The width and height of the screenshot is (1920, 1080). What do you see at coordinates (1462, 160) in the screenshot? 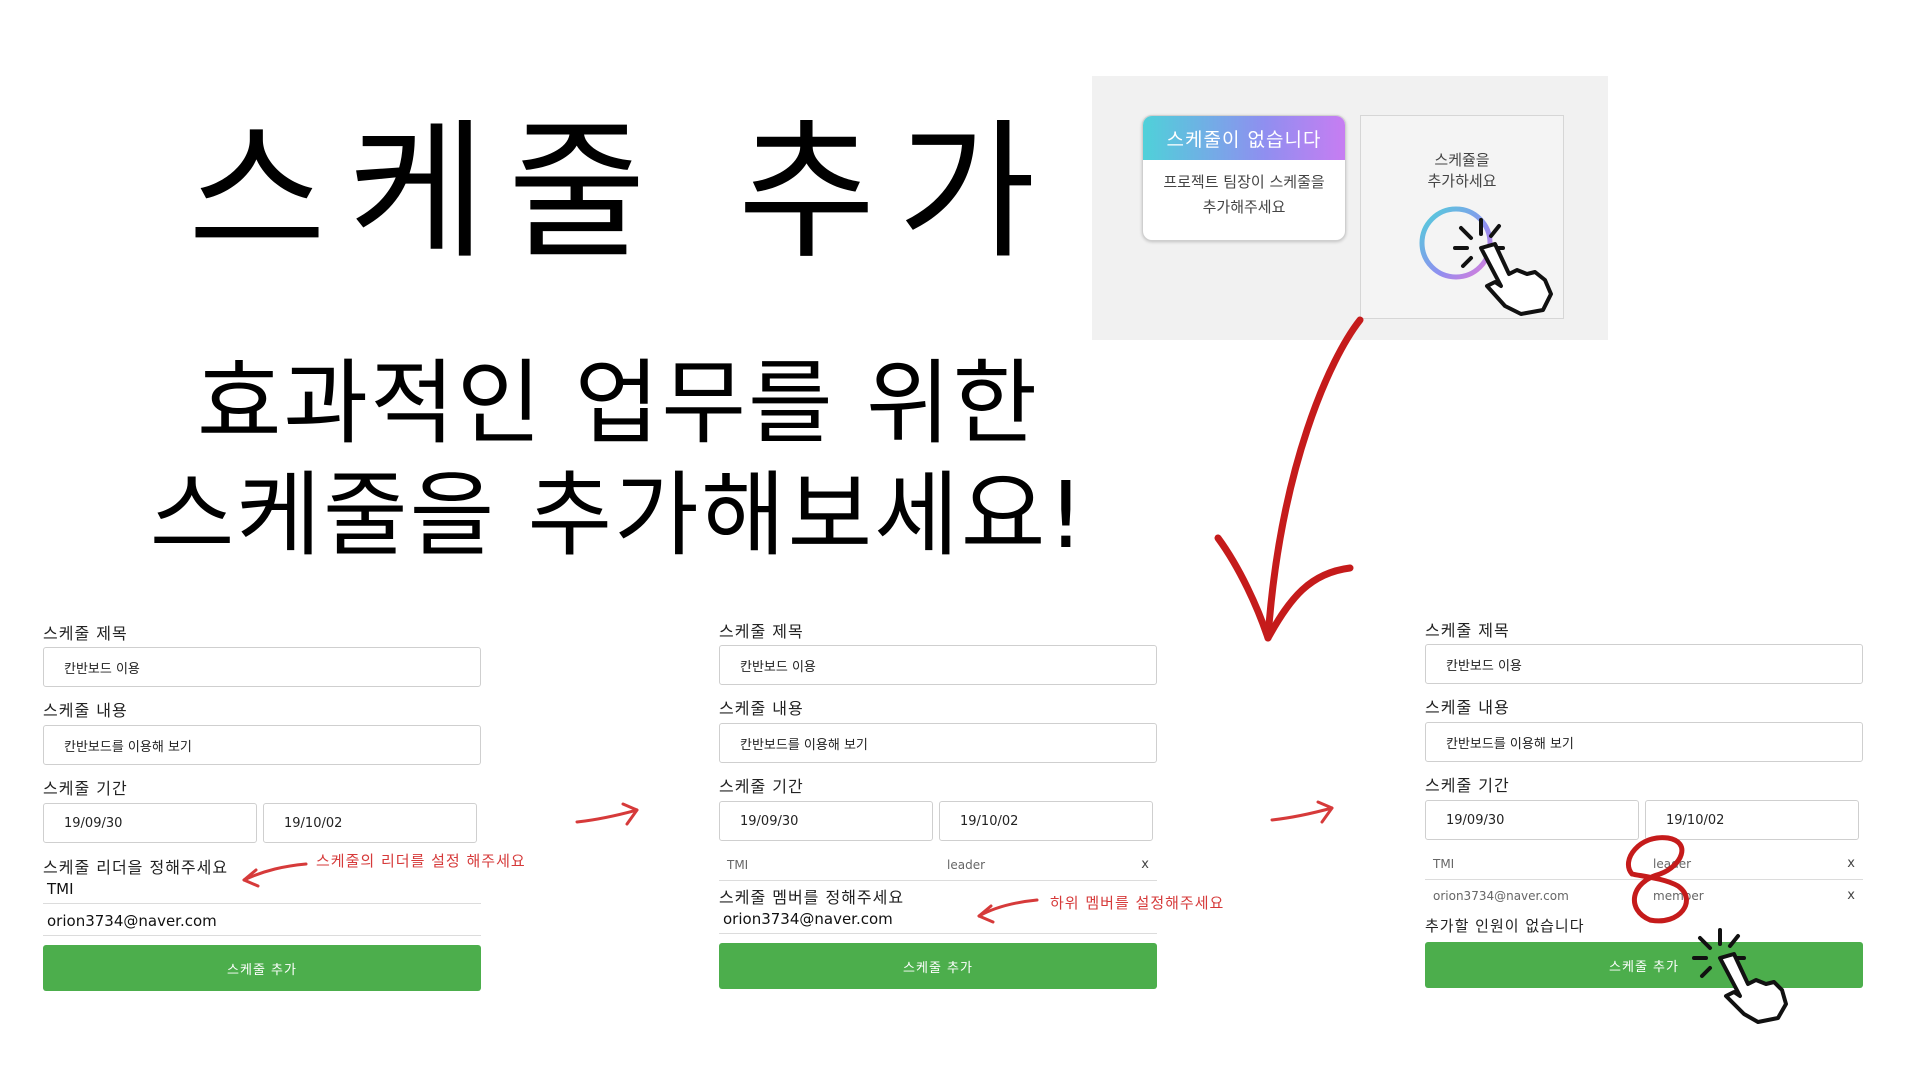
I see `add-card-label-line1: 스케쥴을` at bounding box center [1462, 160].